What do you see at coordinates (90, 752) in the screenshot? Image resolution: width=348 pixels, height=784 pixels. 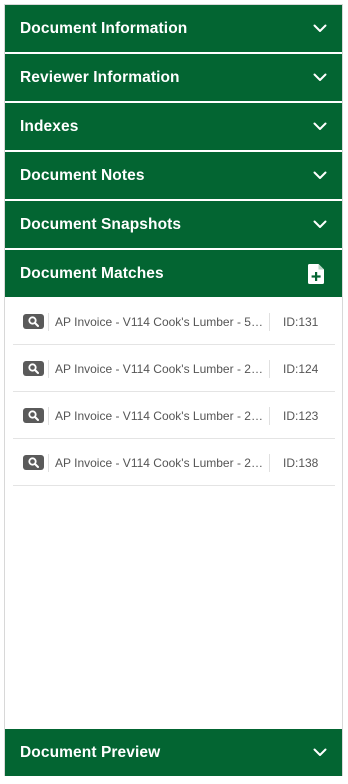 I see `section-title: Document Preview` at bounding box center [90, 752].